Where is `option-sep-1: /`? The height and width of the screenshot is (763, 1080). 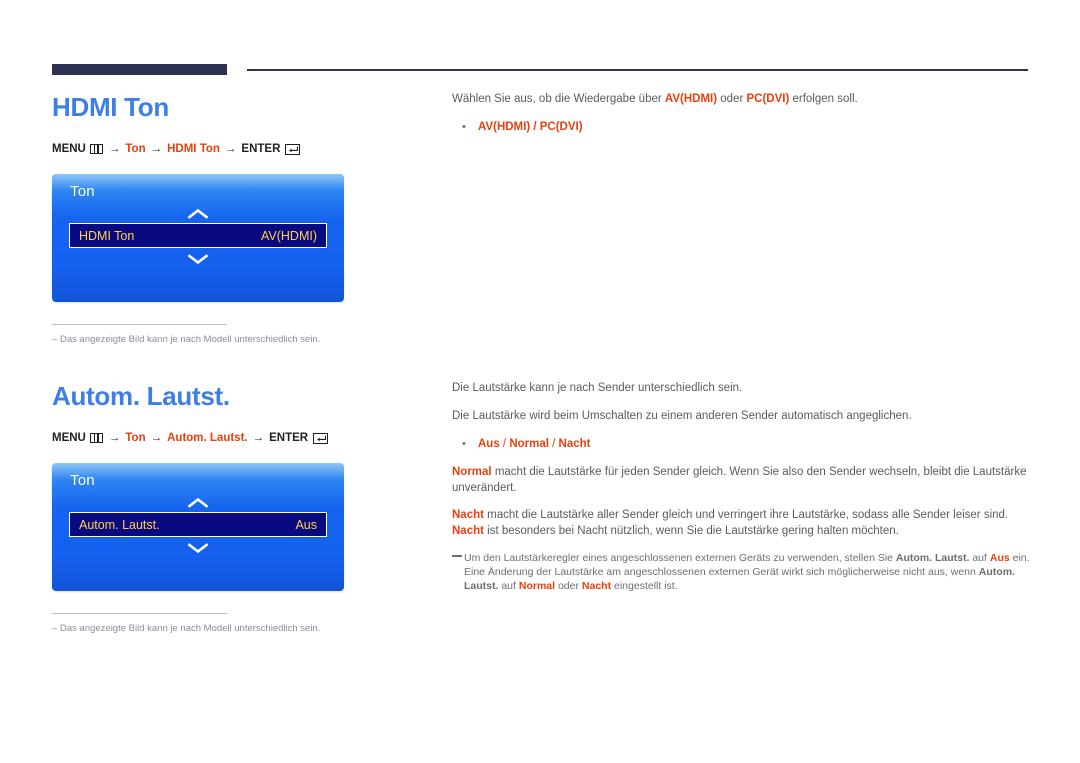
option-sep-1: / is located at coordinates (504, 444).